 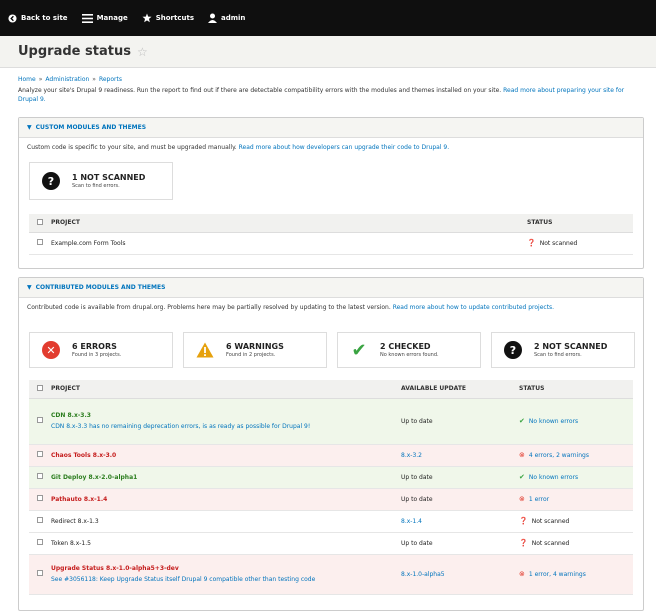 What do you see at coordinates (559, 455) in the screenshot?
I see `project-status: 4 errors, 2 warnings` at bounding box center [559, 455].